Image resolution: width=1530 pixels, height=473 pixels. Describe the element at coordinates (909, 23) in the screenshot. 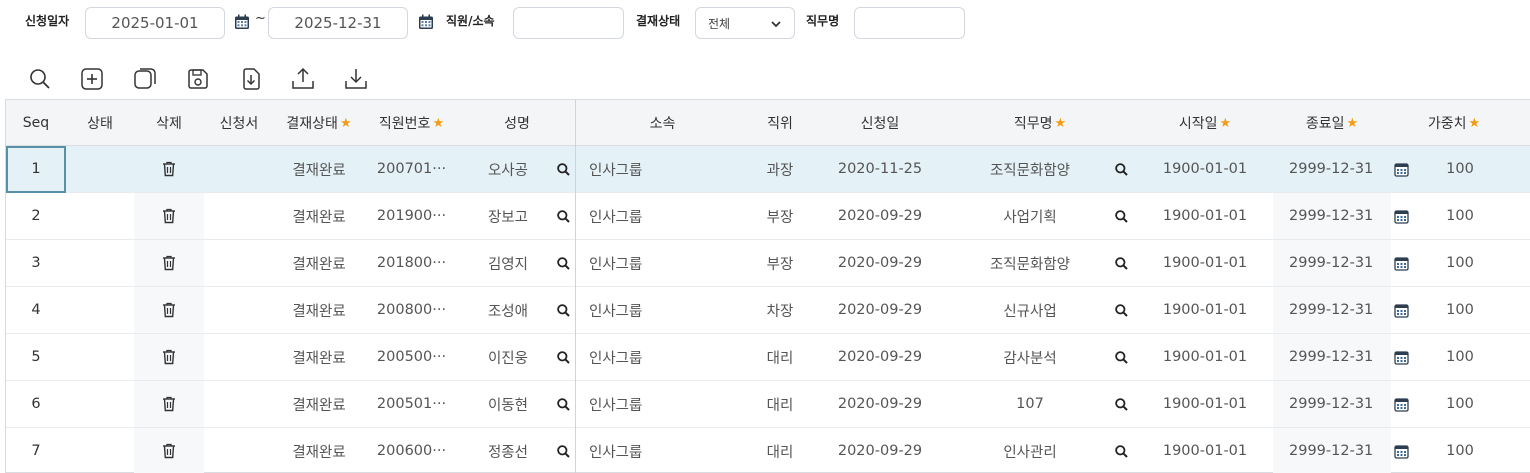

I see `duty-name-input` at that location.